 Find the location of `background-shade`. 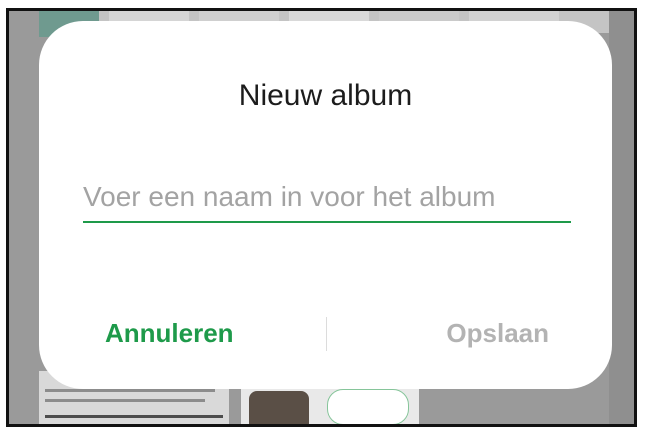

background-shade is located at coordinates (621, 217).